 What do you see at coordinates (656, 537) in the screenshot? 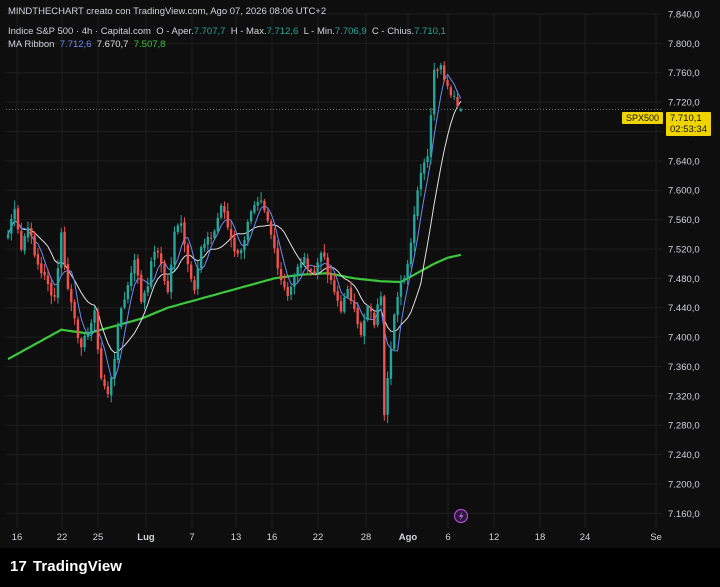
I see `x-tick-label: Se` at bounding box center [656, 537].